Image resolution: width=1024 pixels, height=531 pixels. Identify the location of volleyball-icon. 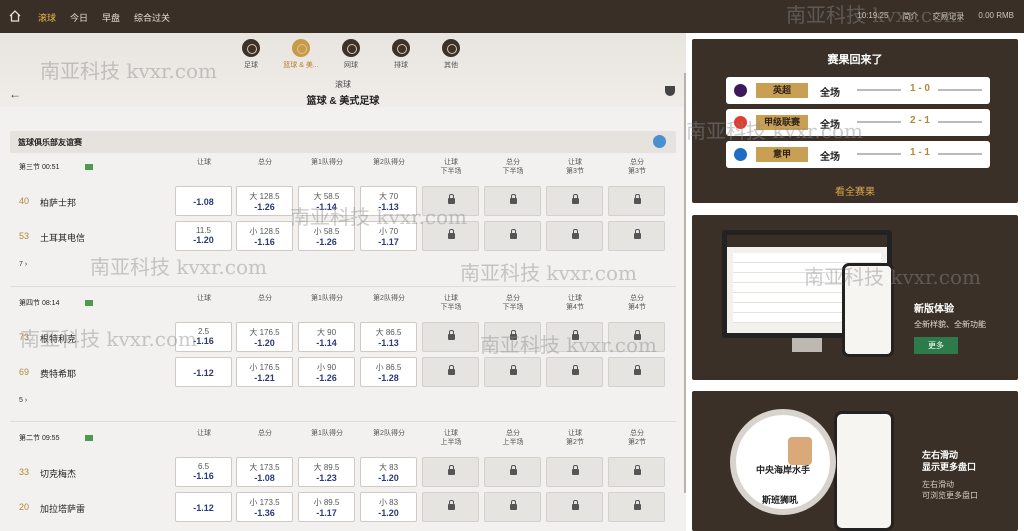
(401, 48).